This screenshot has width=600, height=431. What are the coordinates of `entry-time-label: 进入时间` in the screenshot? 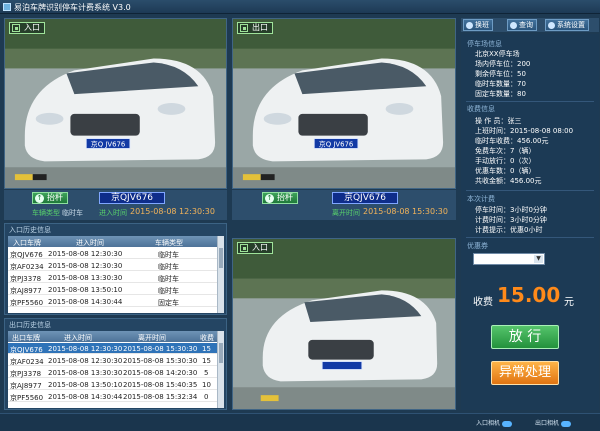 It's located at (113, 213).